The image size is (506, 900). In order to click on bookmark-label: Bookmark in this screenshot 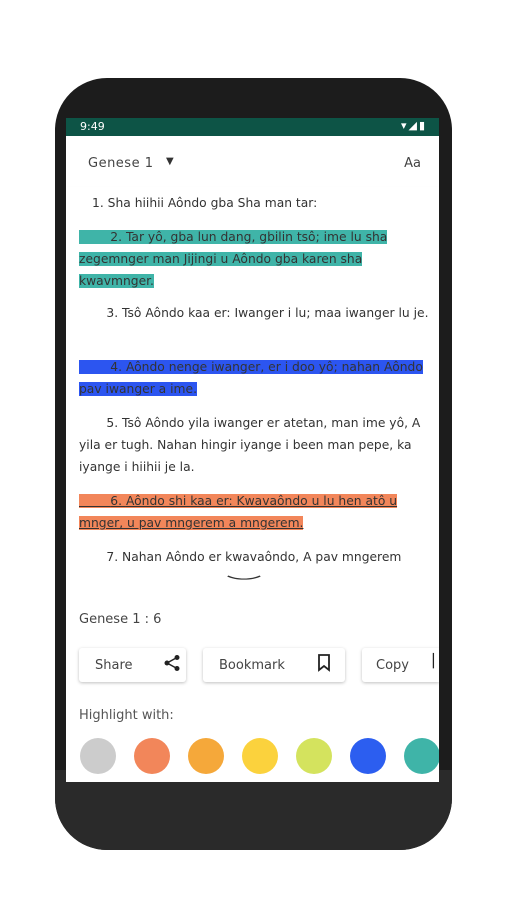, I will do `click(252, 665)`.